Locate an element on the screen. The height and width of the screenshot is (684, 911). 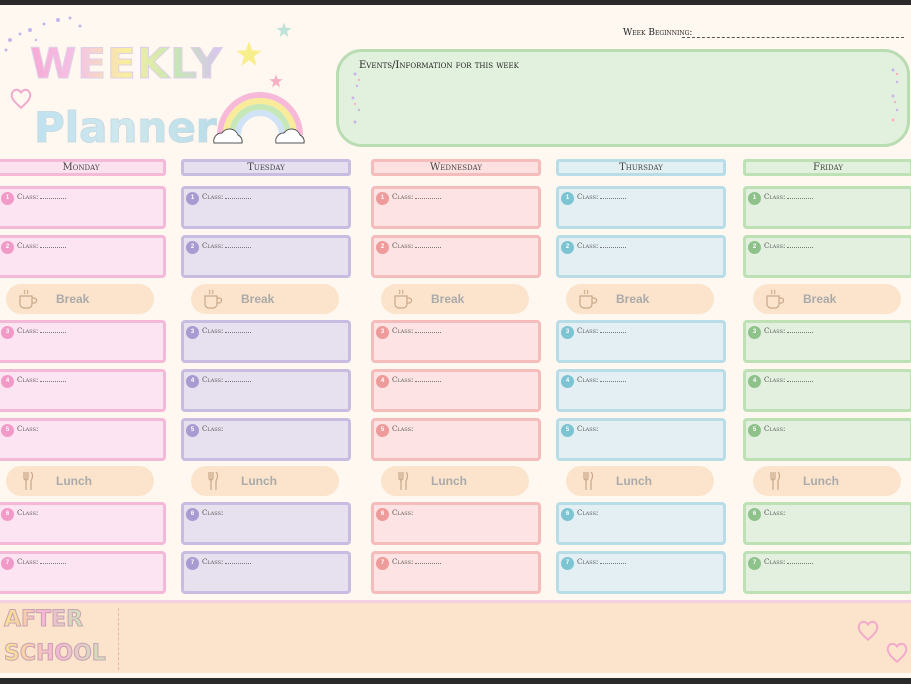
period-number-badge: 6 is located at coordinates (754, 514).